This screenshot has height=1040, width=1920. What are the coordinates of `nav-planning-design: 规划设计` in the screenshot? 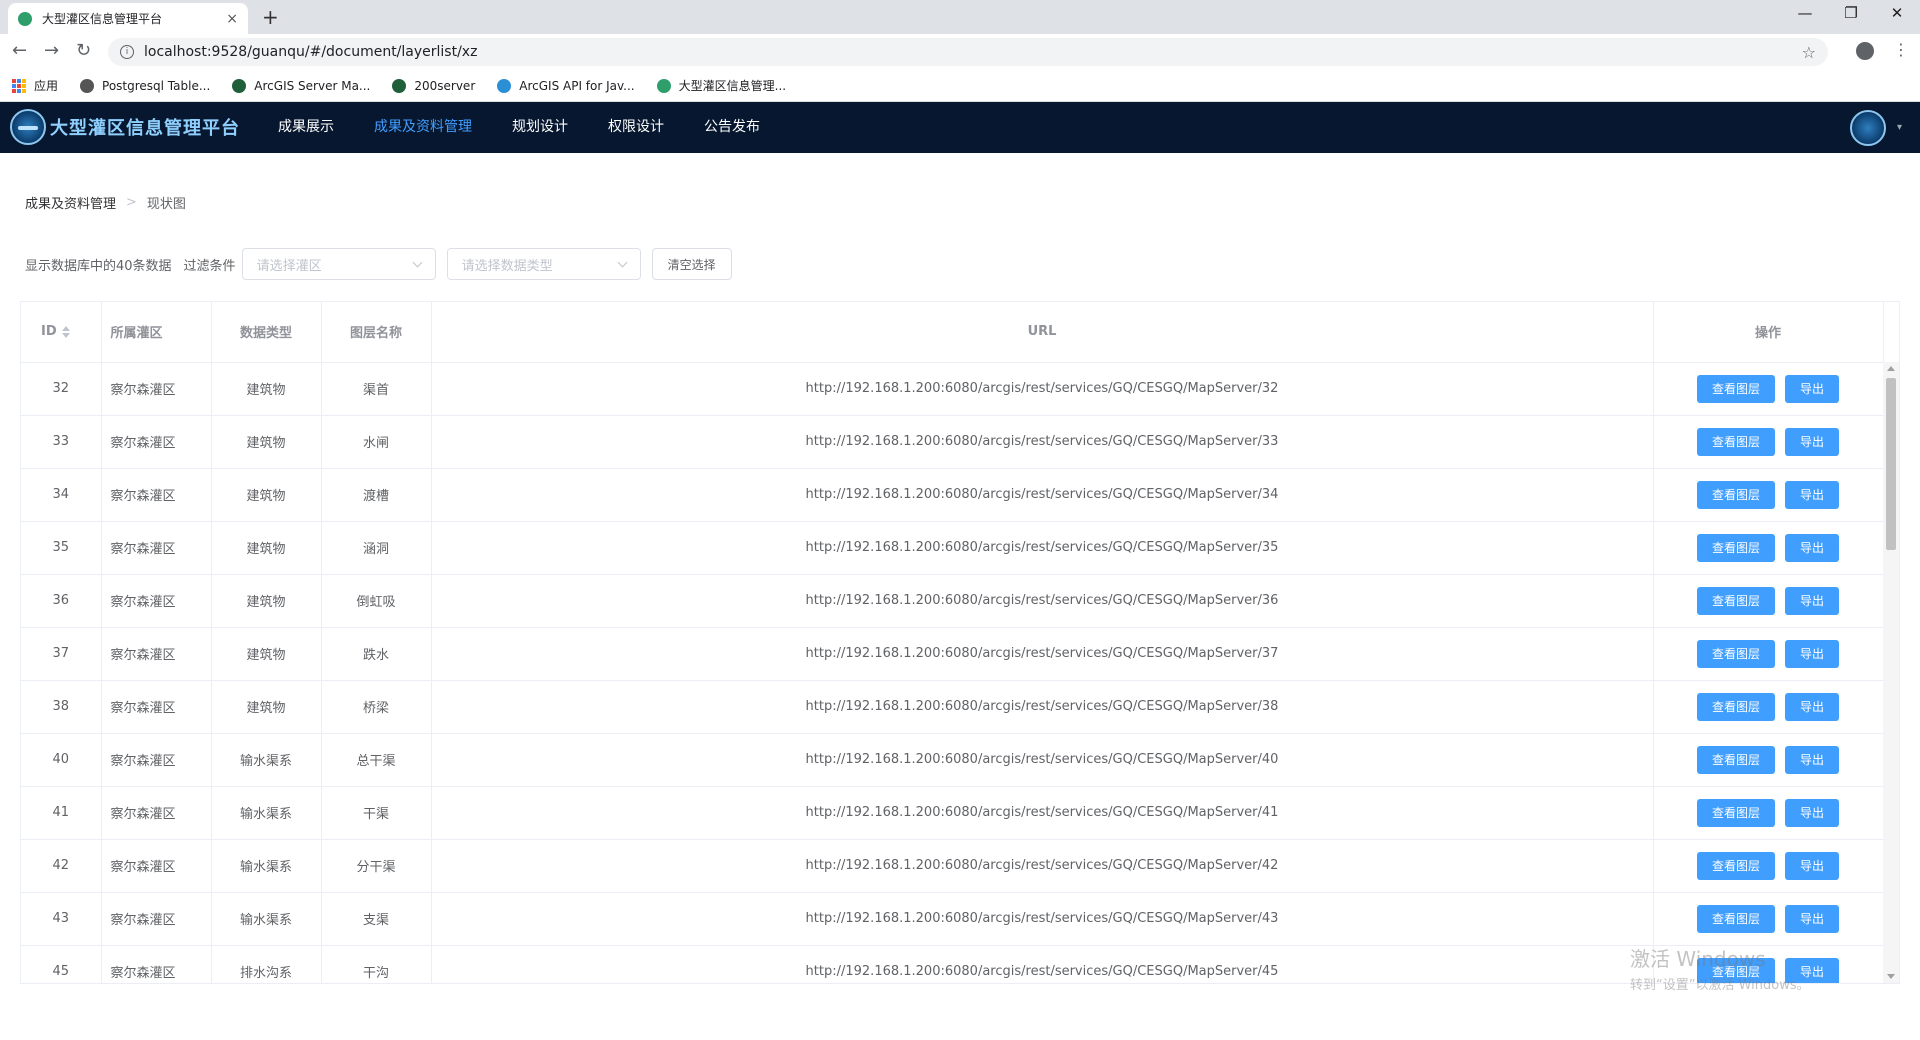 It's located at (540, 127).